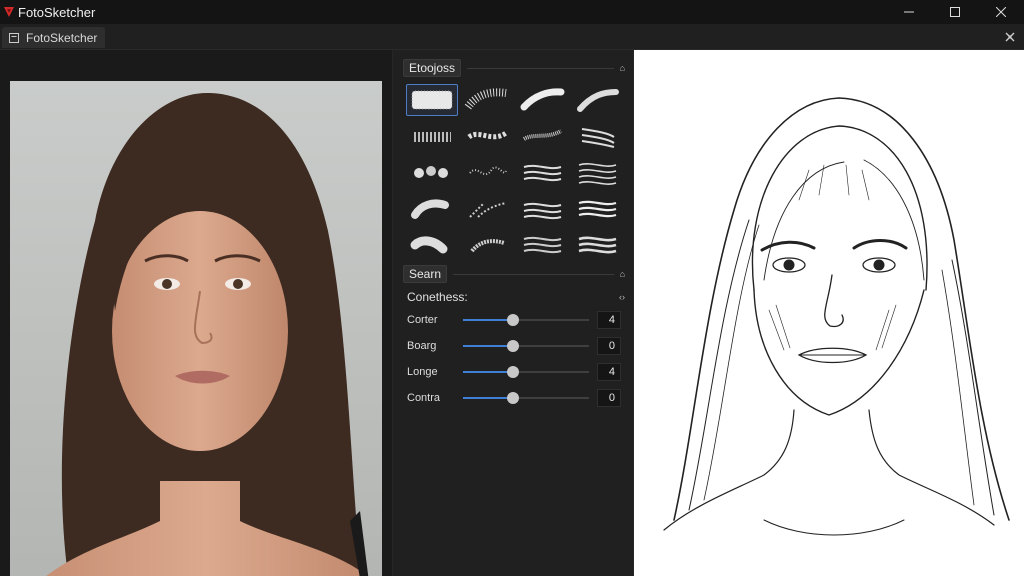 Image resolution: width=1024 pixels, height=576 pixels. I want to click on minimize-icon, so click(909, 12).